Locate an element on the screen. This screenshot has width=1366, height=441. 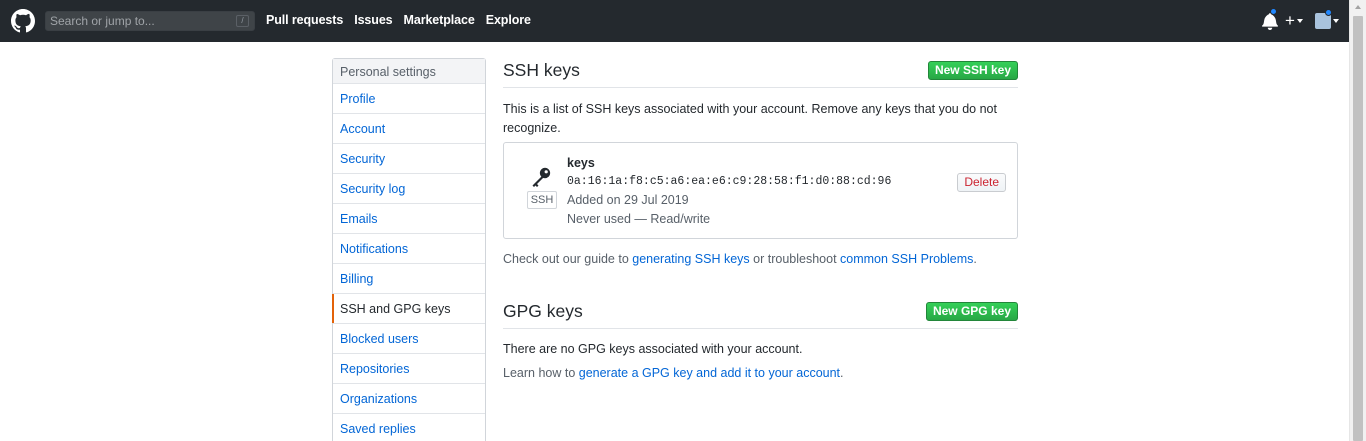
learn-prefix: Learn how to is located at coordinates (541, 373).